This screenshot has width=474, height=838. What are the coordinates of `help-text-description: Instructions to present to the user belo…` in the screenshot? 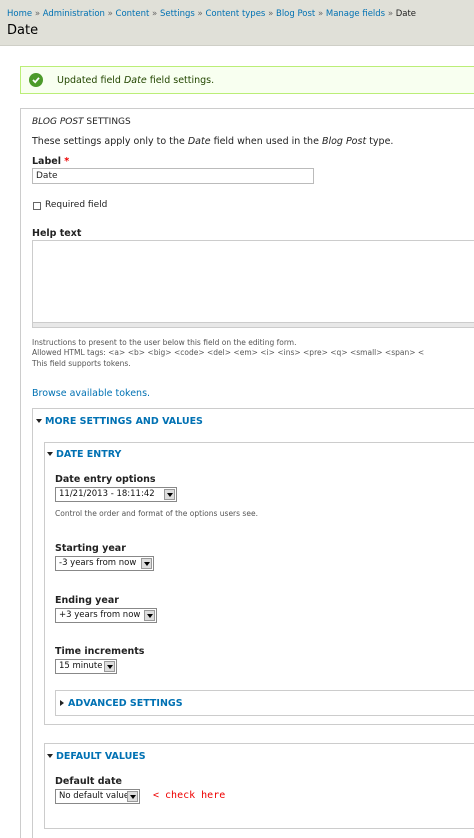 It's located at (164, 342).